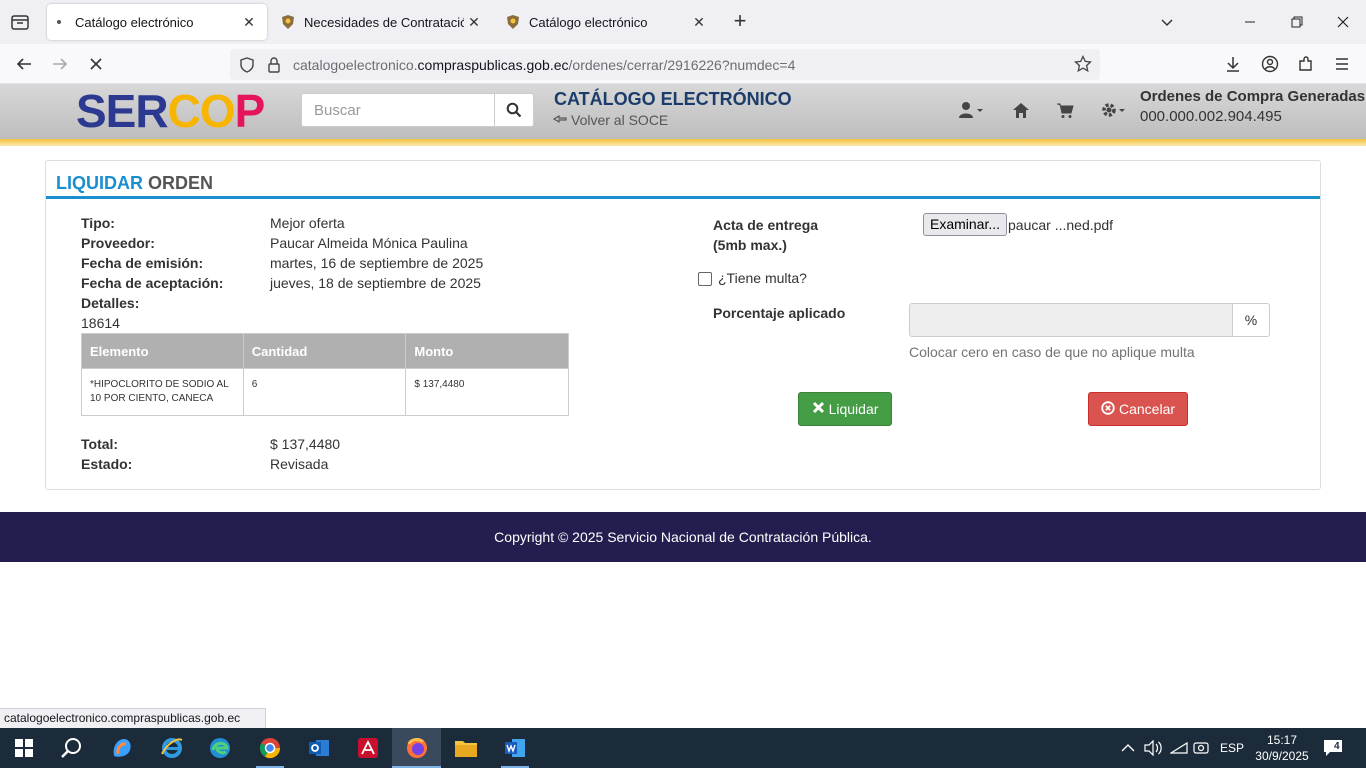 Image resolution: width=1366 pixels, height=768 pixels. Describe the element at coordinates (1021, 110) in the screenshot. I see `home-icon` at that location.